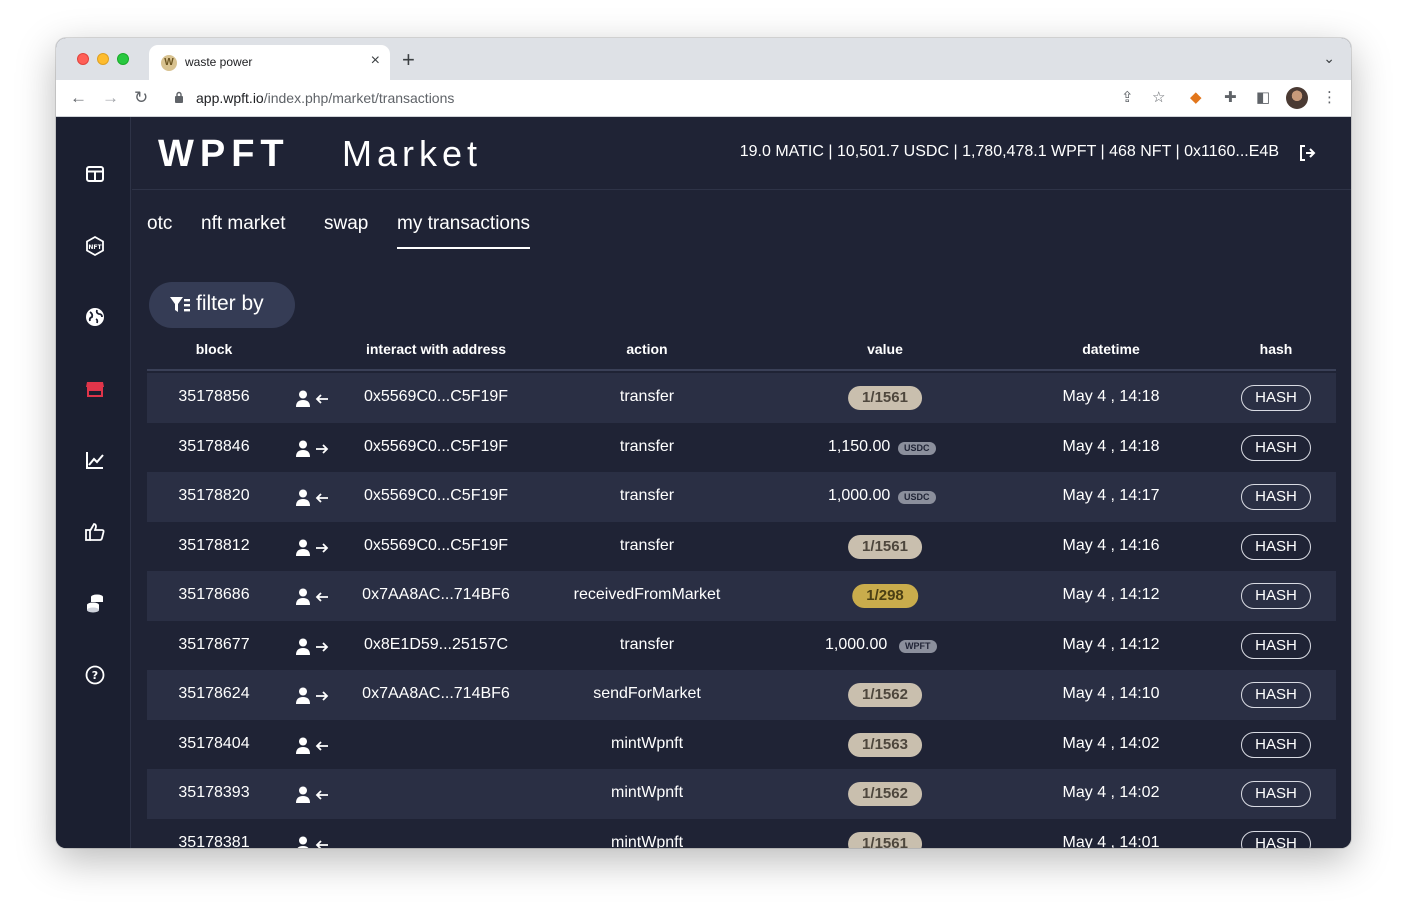 This screenshot has height=922, width=1407. Describe the element at coordinates (141, 98) in the screenshot. I see `reload-icon: ↻` at that location.